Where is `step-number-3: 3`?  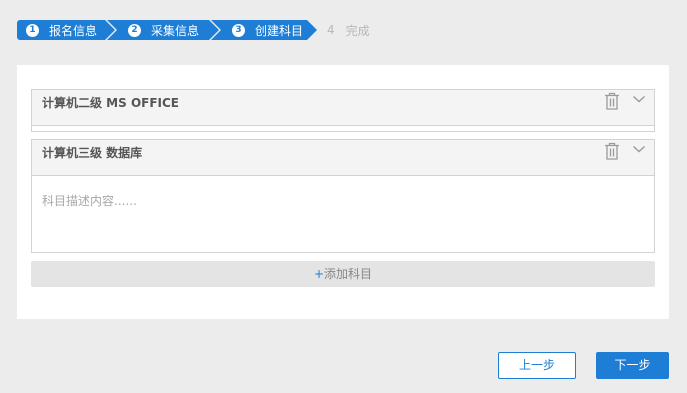
step-number-3: 3 is located at coordinates (238, 30).